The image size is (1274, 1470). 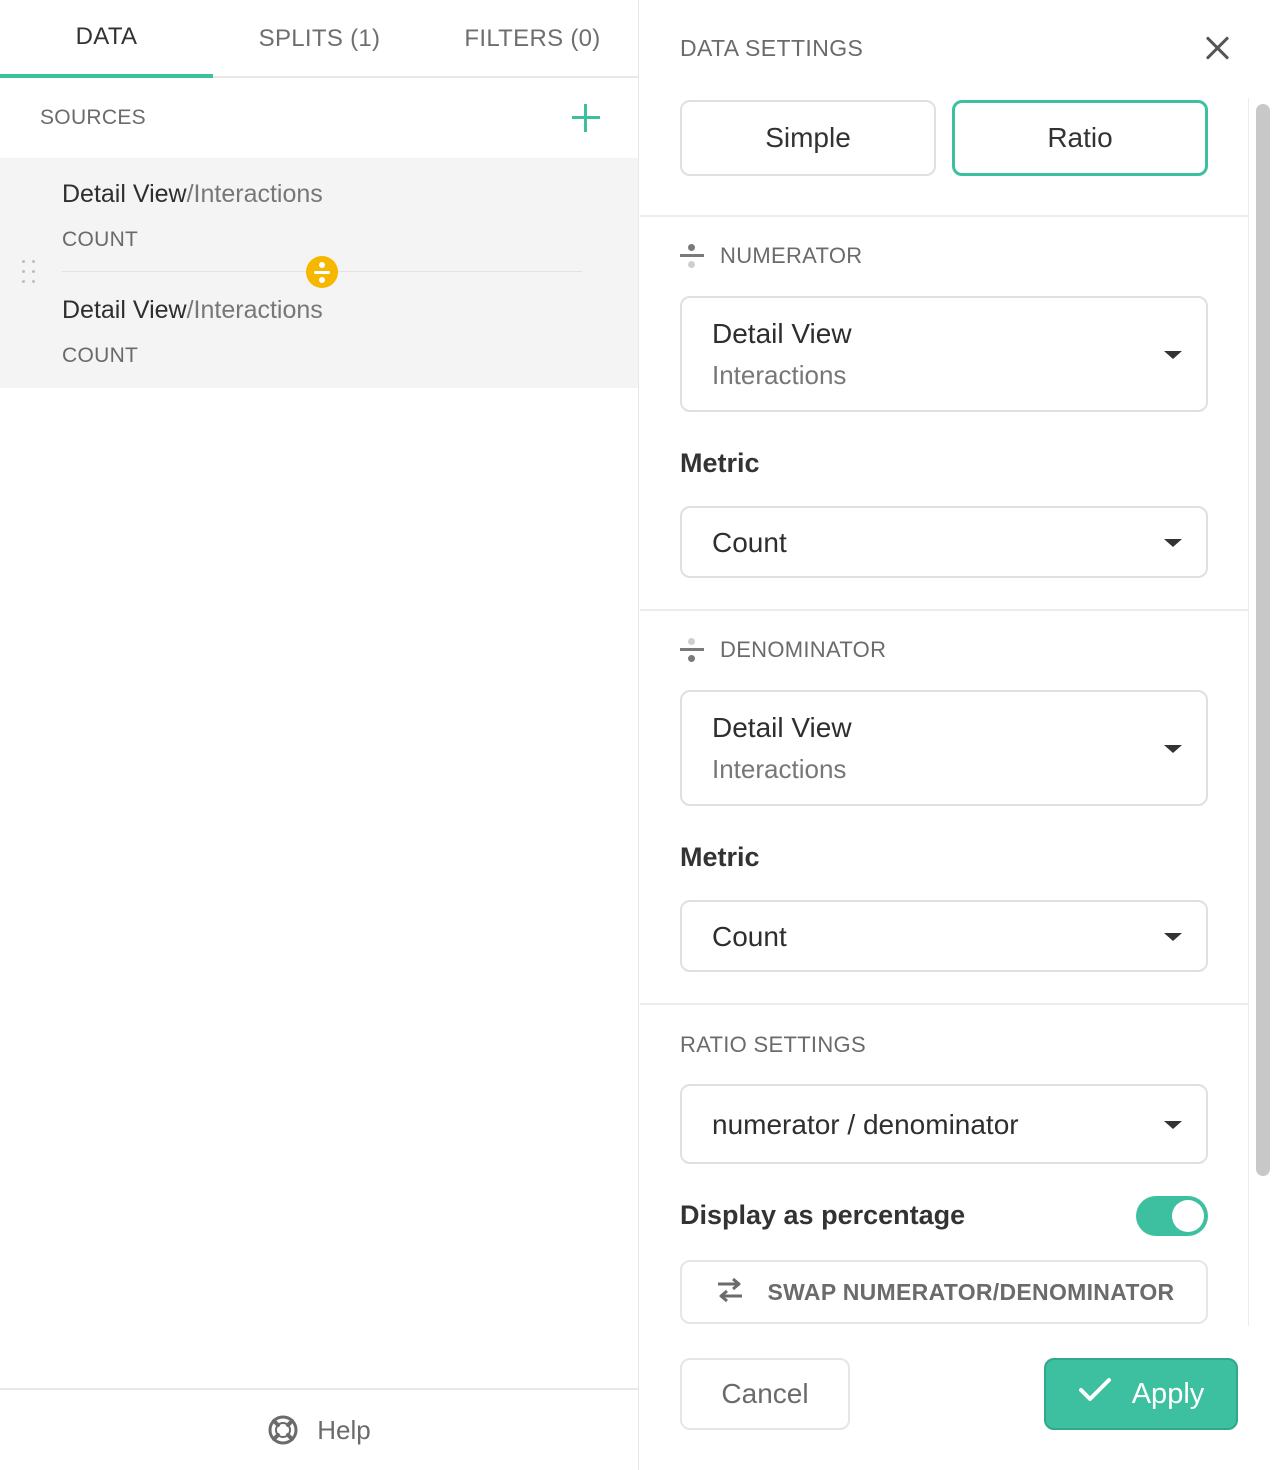 I want to click on denominator-label: DENOMINATOR, so click(x=803, y=649).